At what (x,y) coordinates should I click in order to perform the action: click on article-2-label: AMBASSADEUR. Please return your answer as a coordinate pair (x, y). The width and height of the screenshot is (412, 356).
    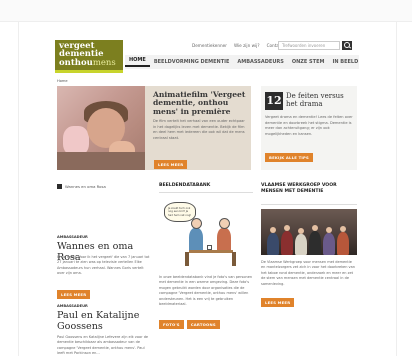
    Looking at the image, I should click on (72, 306).